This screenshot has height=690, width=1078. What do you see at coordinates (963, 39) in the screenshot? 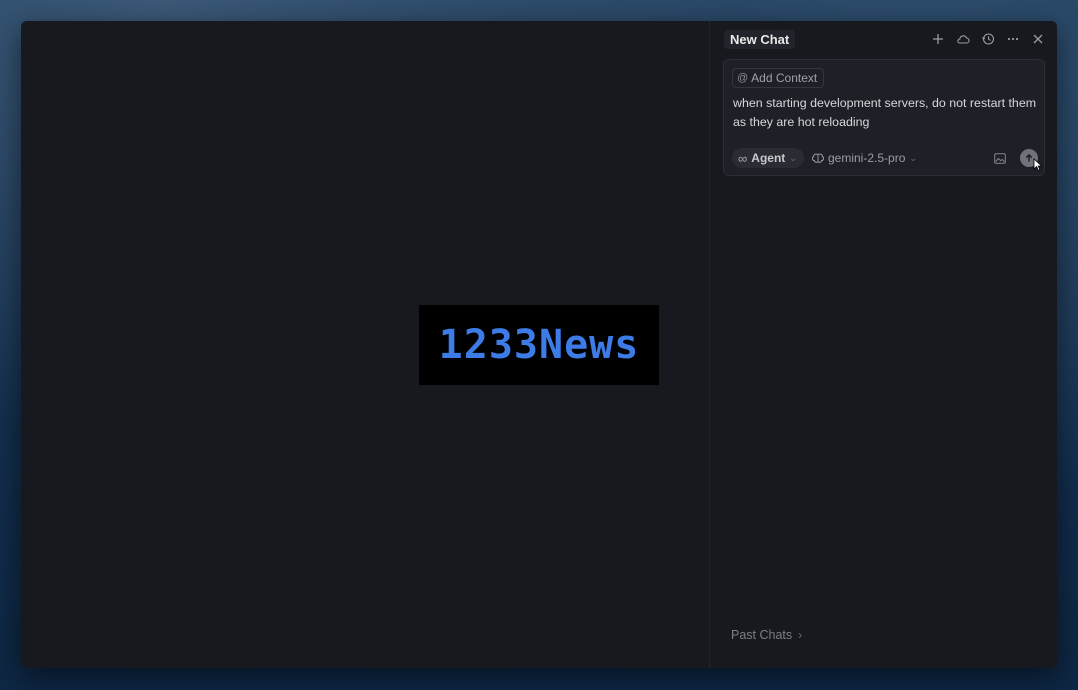
I see `cloud-icon` at bounding box center [963, 39].